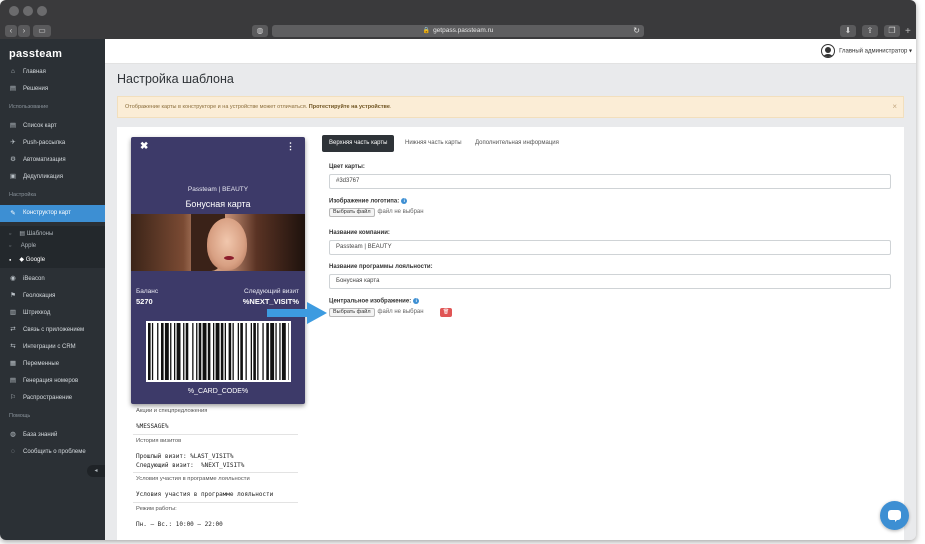 This screenshot has height=544, width=925. What do you see at coordinates (52, 330) in the screenshot?
I see `sidebar-item-app-link: ⇄ Связь с приложением` at bounding box center [52, 330].